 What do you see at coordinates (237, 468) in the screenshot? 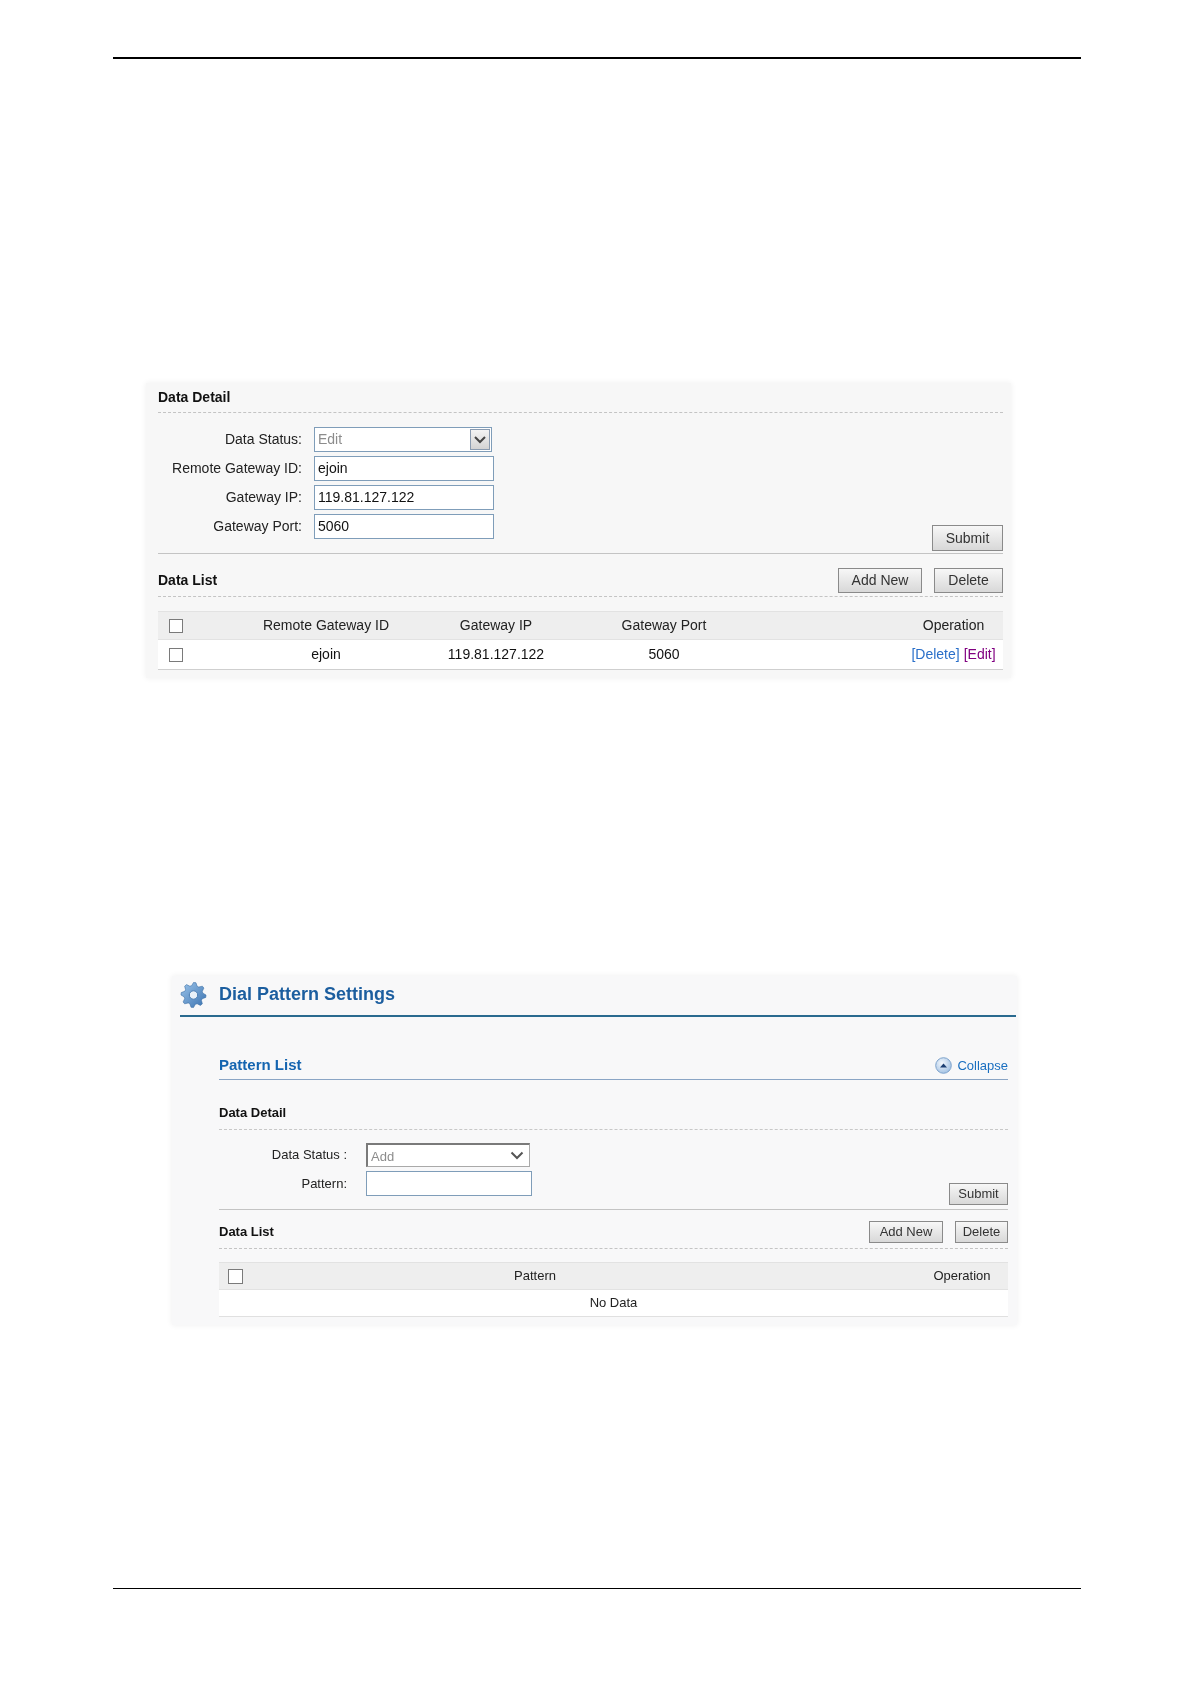
I see `field-label: Remote Gateway ID:` at bounding box center [237, 468].